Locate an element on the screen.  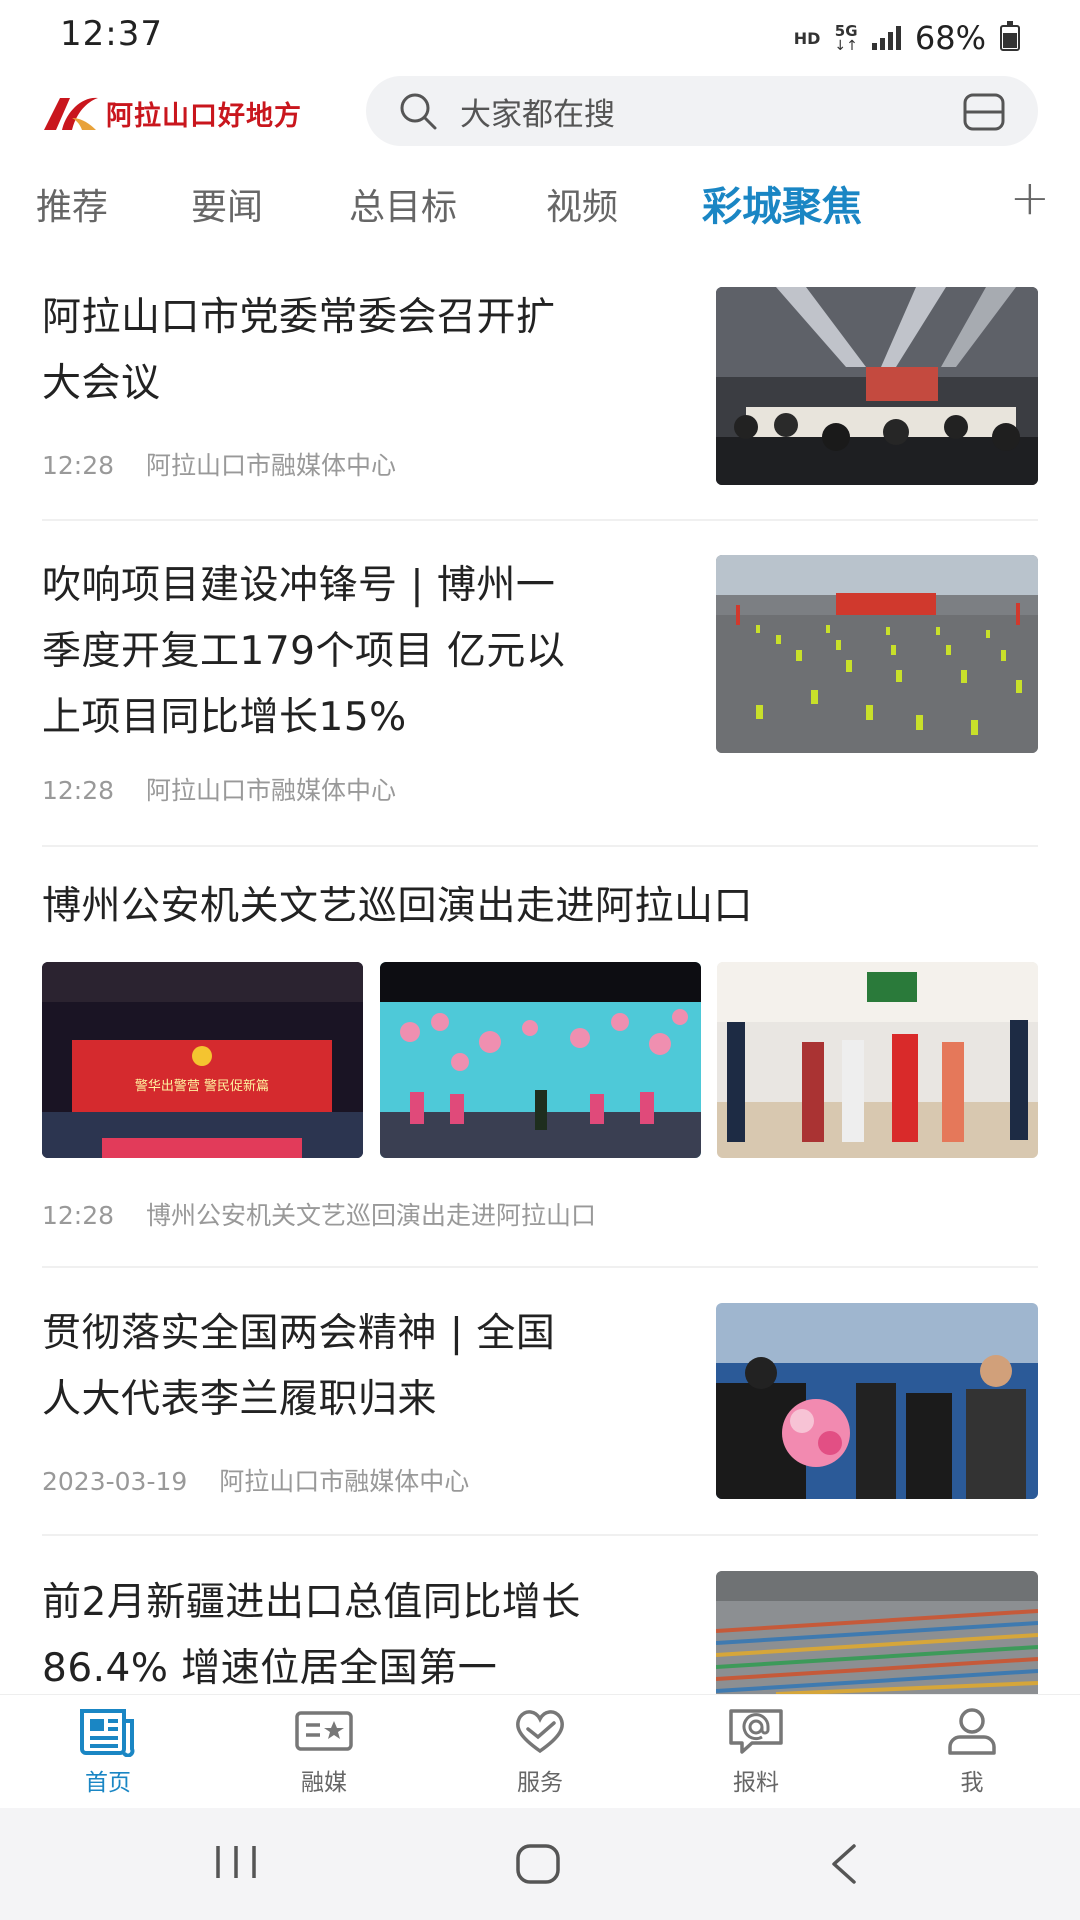
nav-report: 报料 is located at coordinates (756, 1751).